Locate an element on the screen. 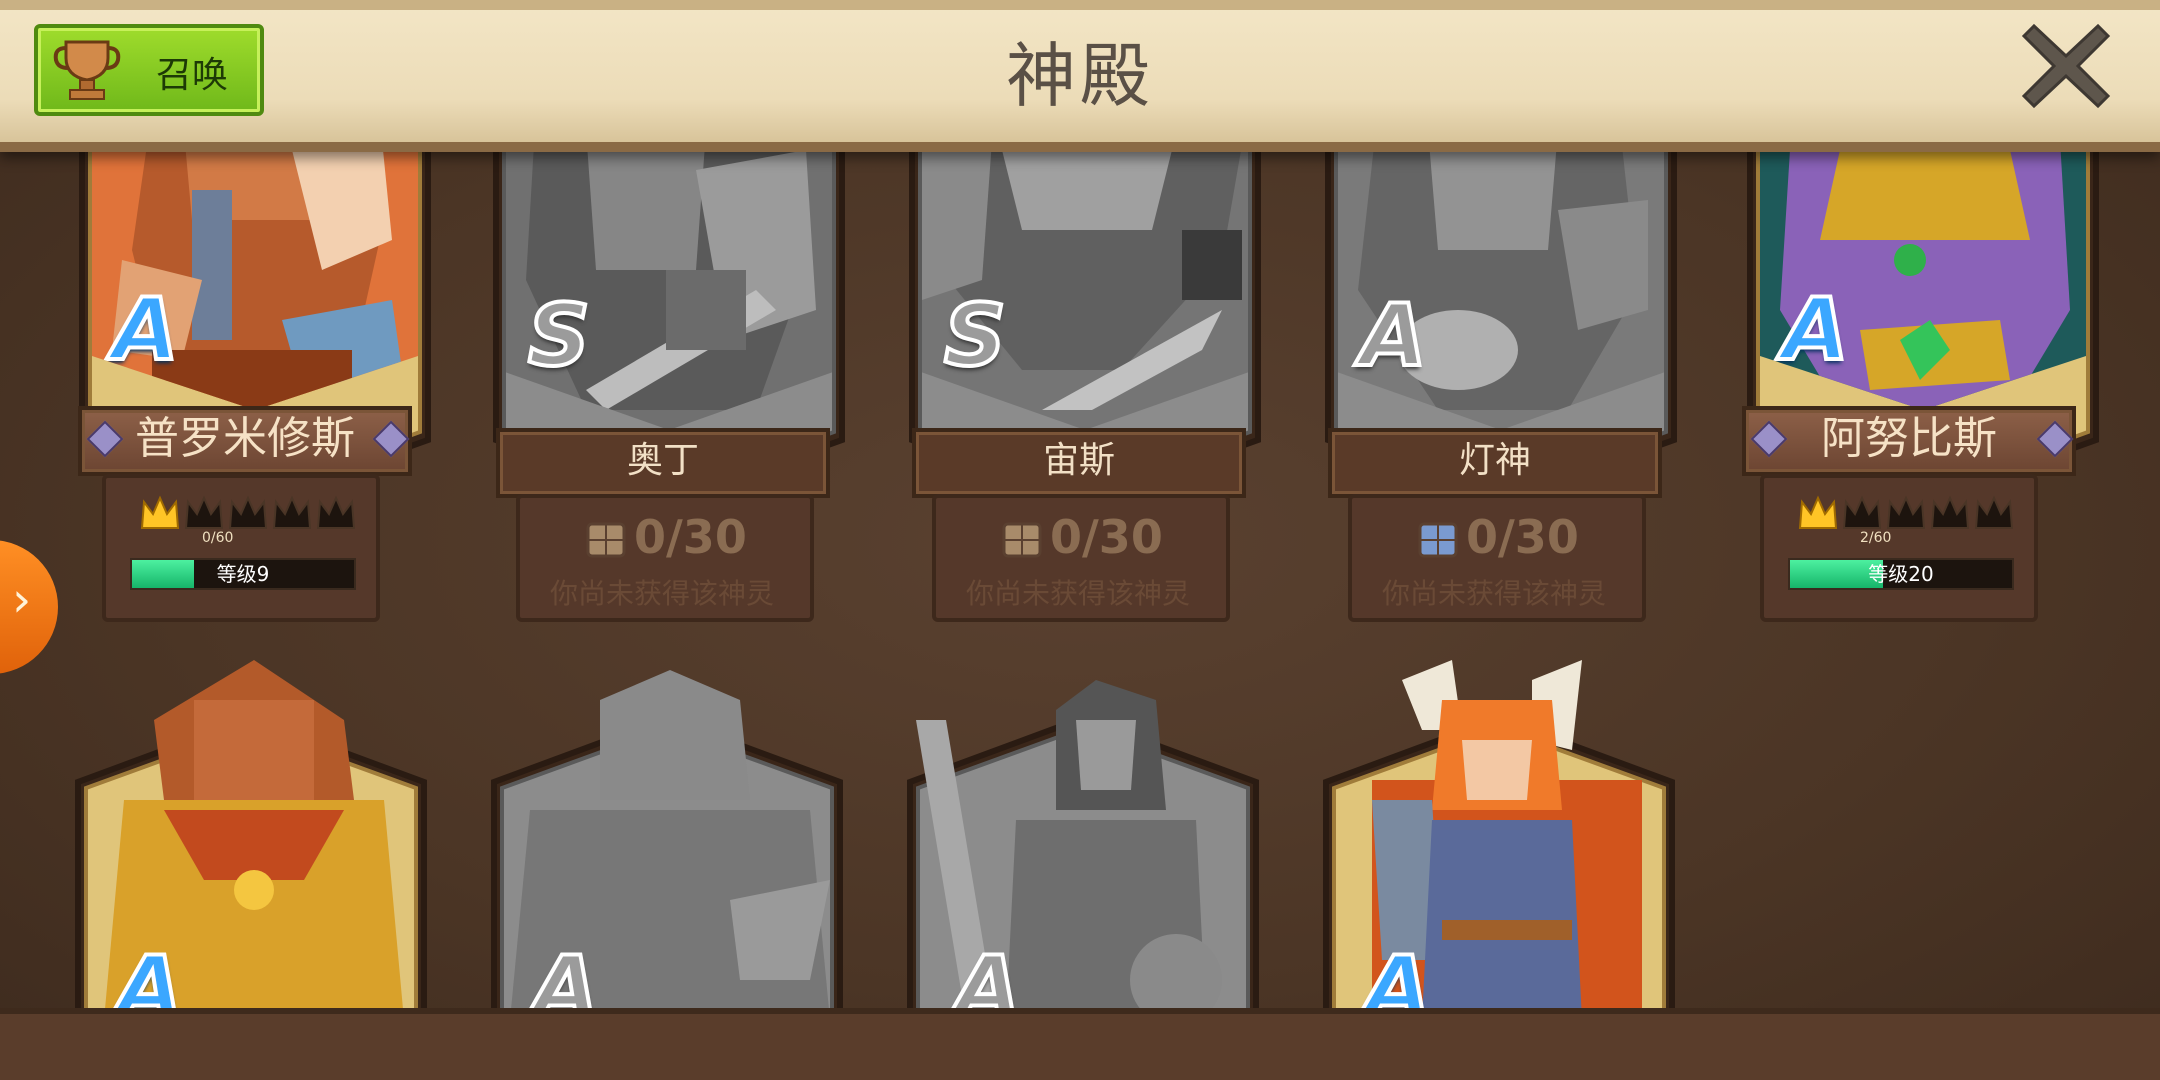 Image resolution: width=2160 pixels, height=1080 pixels. god-card-row2-1: A is located at coordinates (251, 870).